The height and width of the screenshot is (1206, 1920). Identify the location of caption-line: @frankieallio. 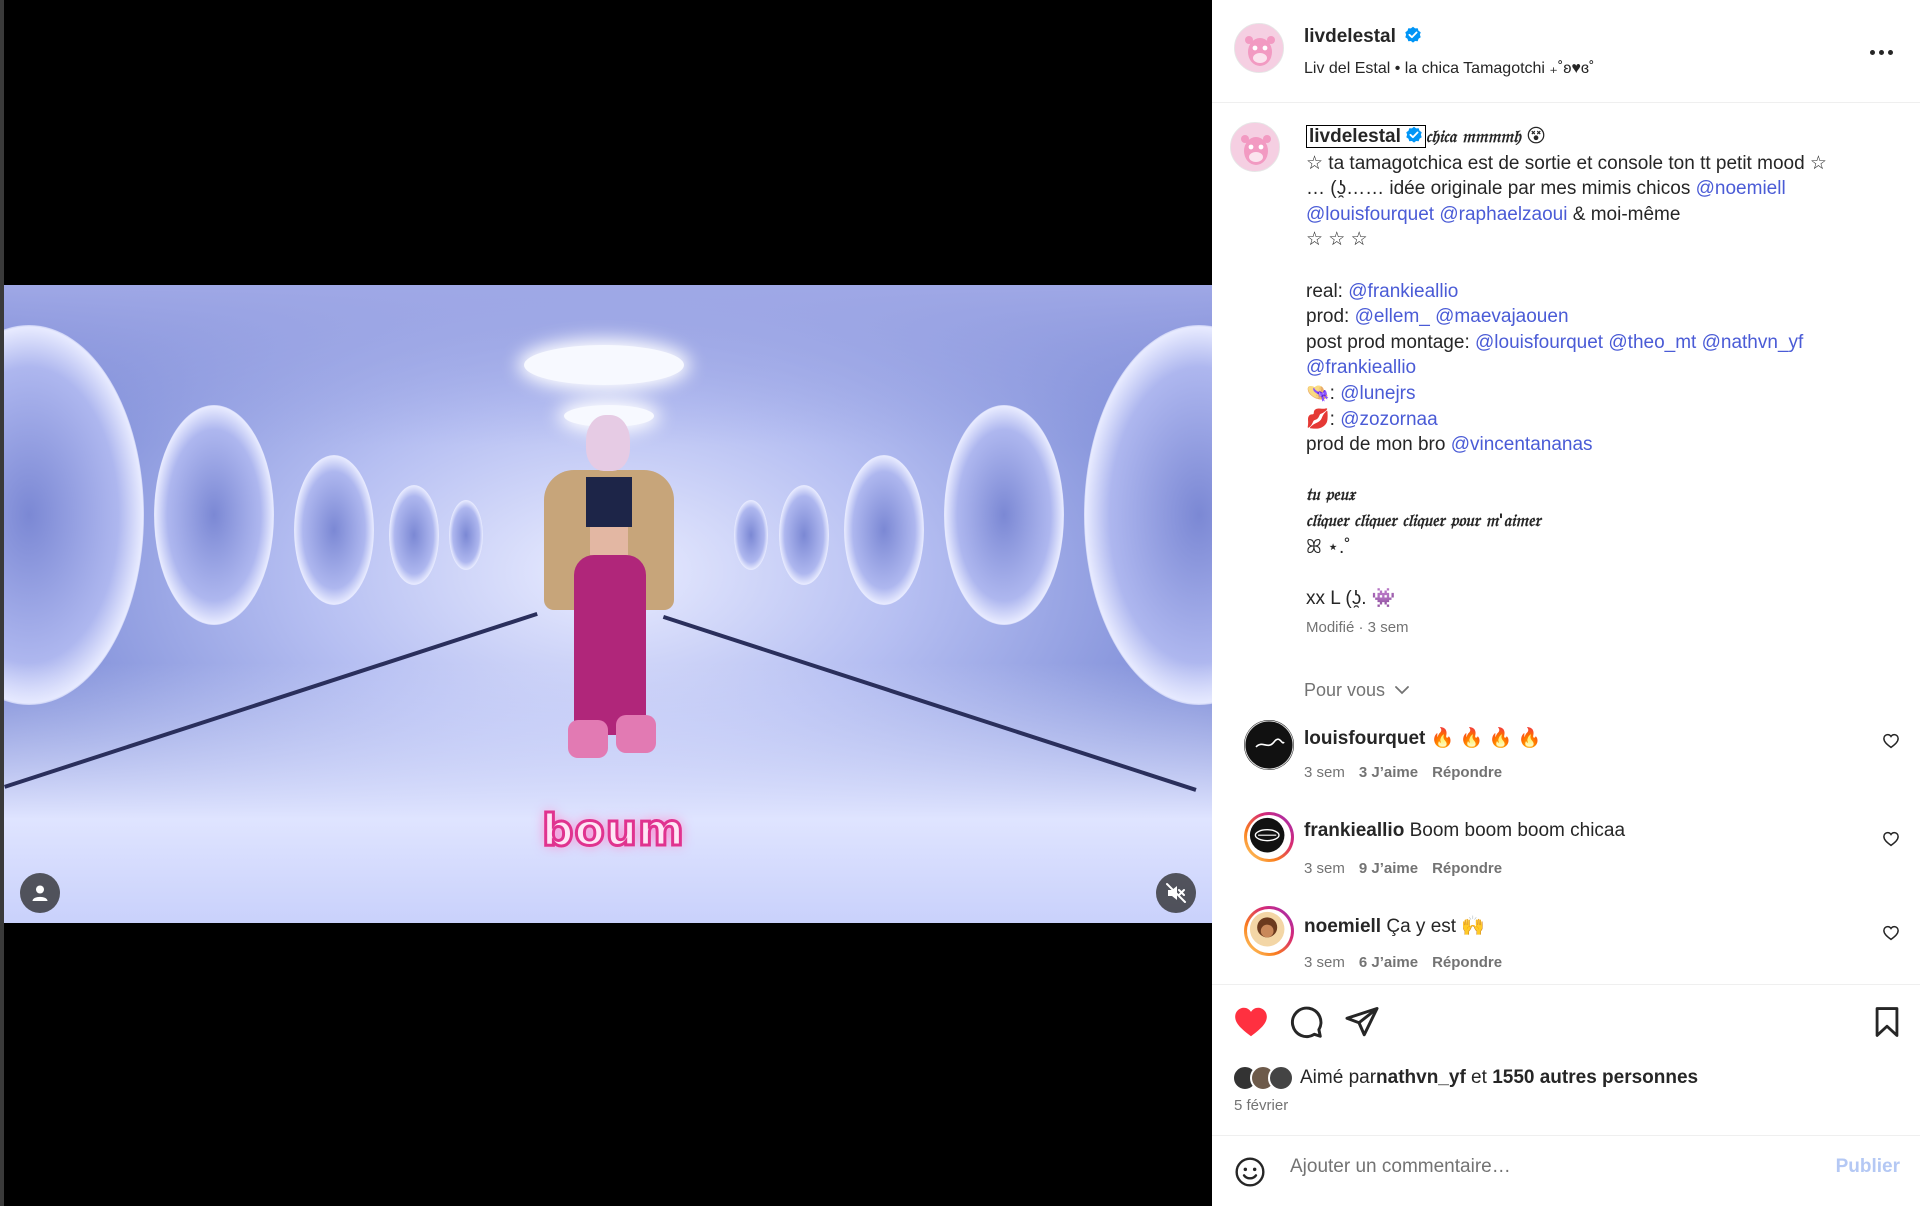
(1596, 368).